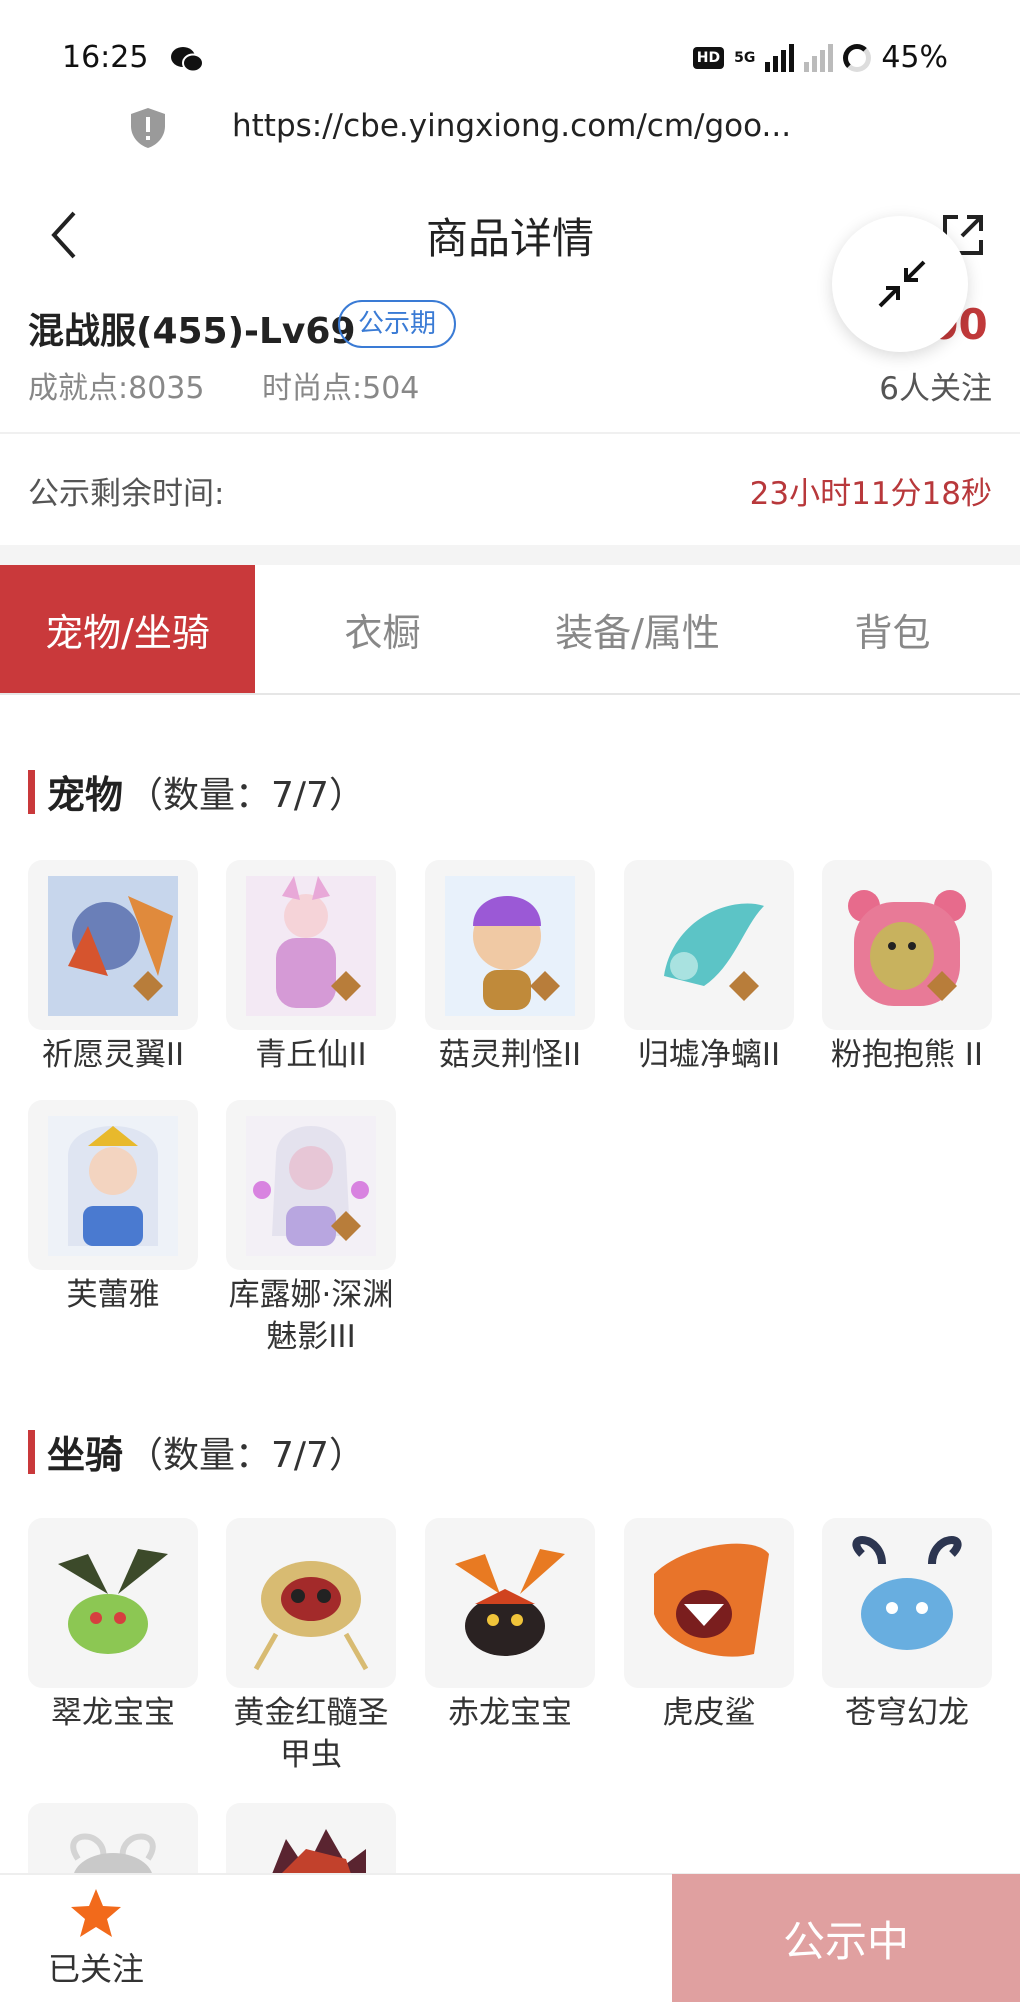 The height and width of the screenshot is (2002, 1020). Describe the element at coordinates (510, 55) in the screenshot. I see `status-bar: 16:25 HD 5G 45%` at that location.